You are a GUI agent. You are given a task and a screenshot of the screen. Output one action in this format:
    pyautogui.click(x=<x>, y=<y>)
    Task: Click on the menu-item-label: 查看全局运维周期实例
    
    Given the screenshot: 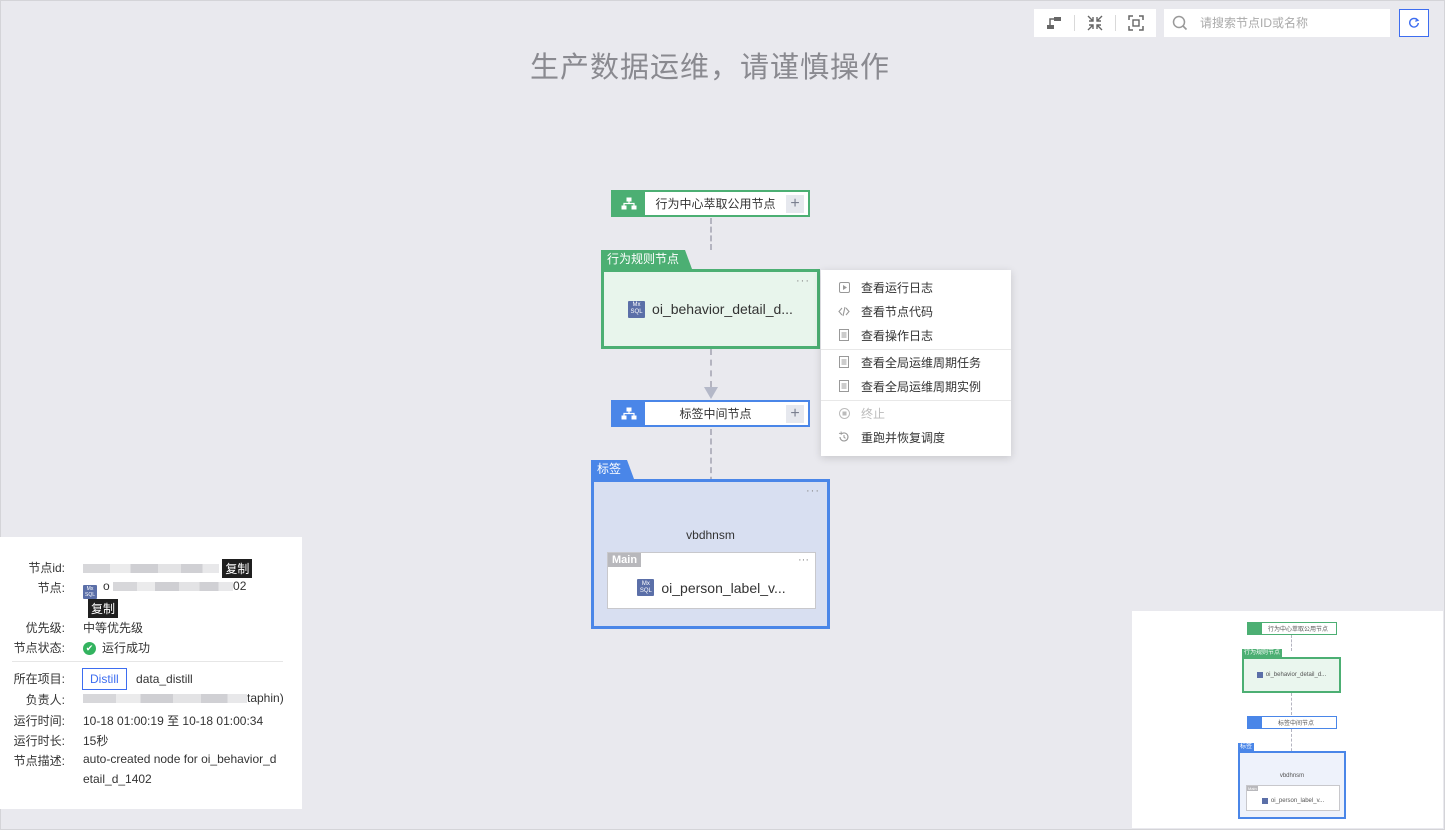 What is the action you would take?
    pyautogui.click(x=921, y=386)
    